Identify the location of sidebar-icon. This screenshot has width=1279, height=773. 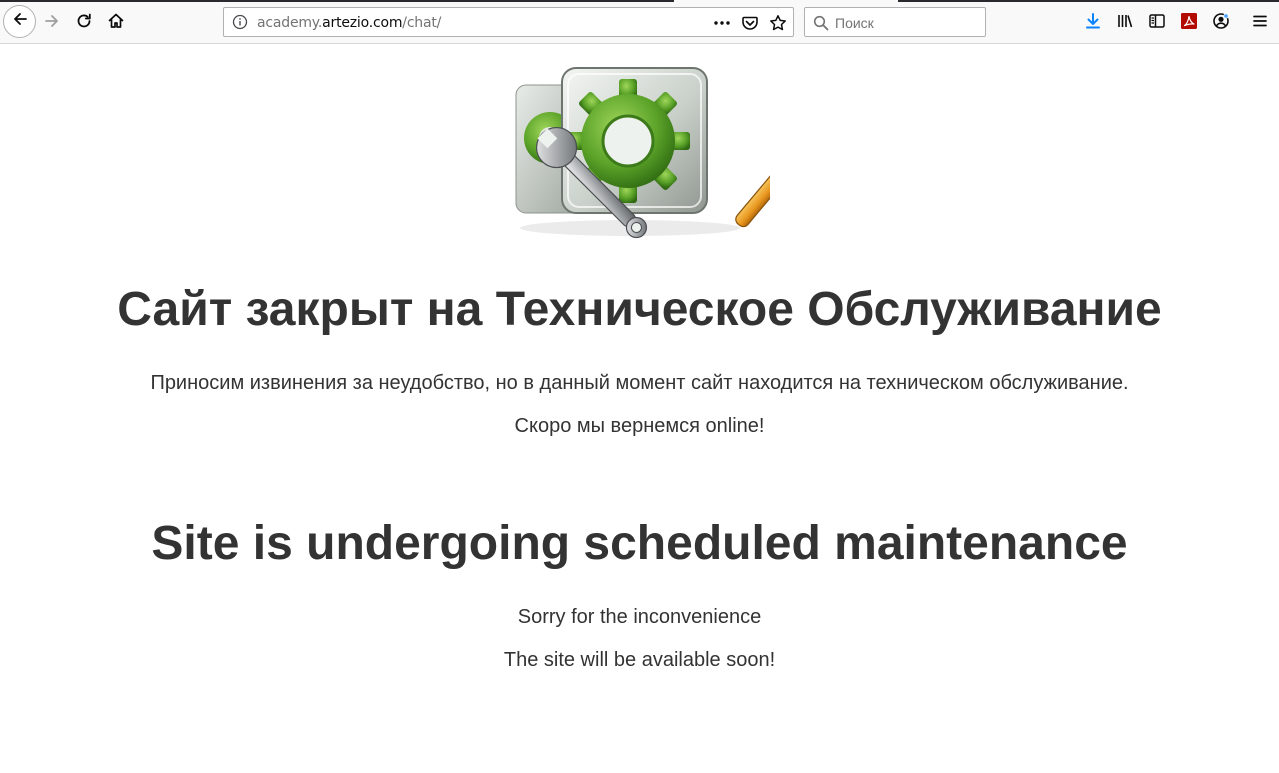
(1157, 21).